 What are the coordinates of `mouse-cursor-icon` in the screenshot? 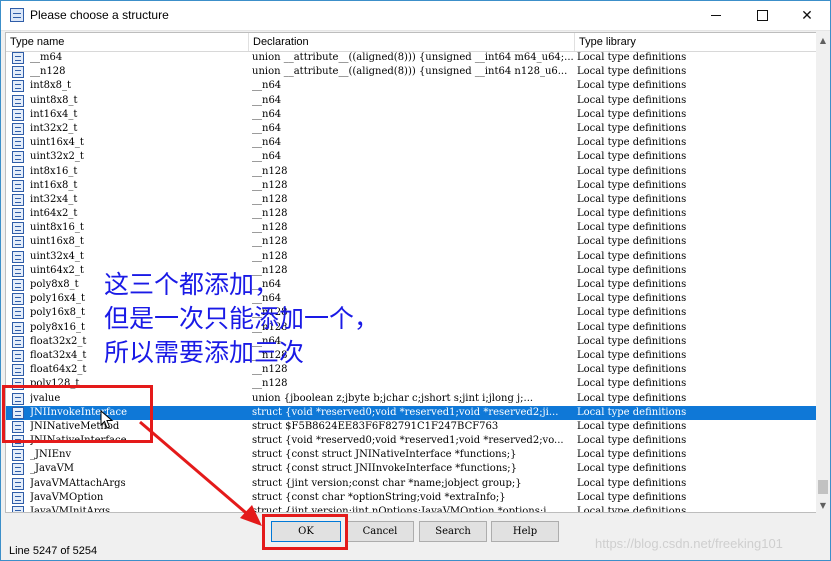 It's located at (107, 419).